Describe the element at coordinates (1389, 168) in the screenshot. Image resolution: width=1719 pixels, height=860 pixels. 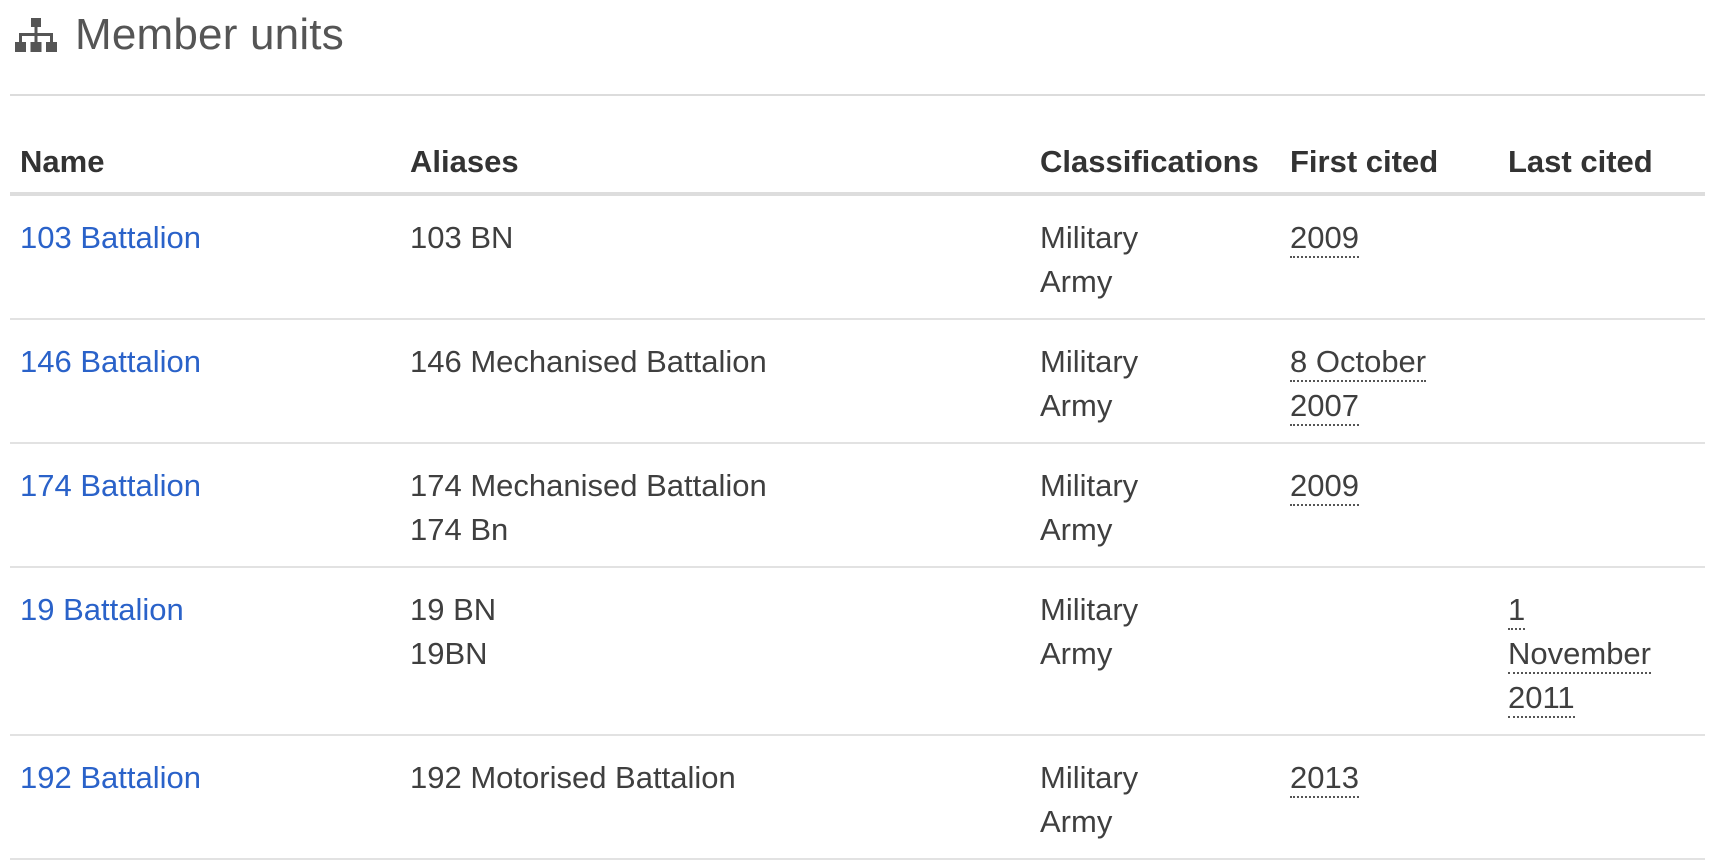
I see `column-header-first-cited: First cited` at that location.